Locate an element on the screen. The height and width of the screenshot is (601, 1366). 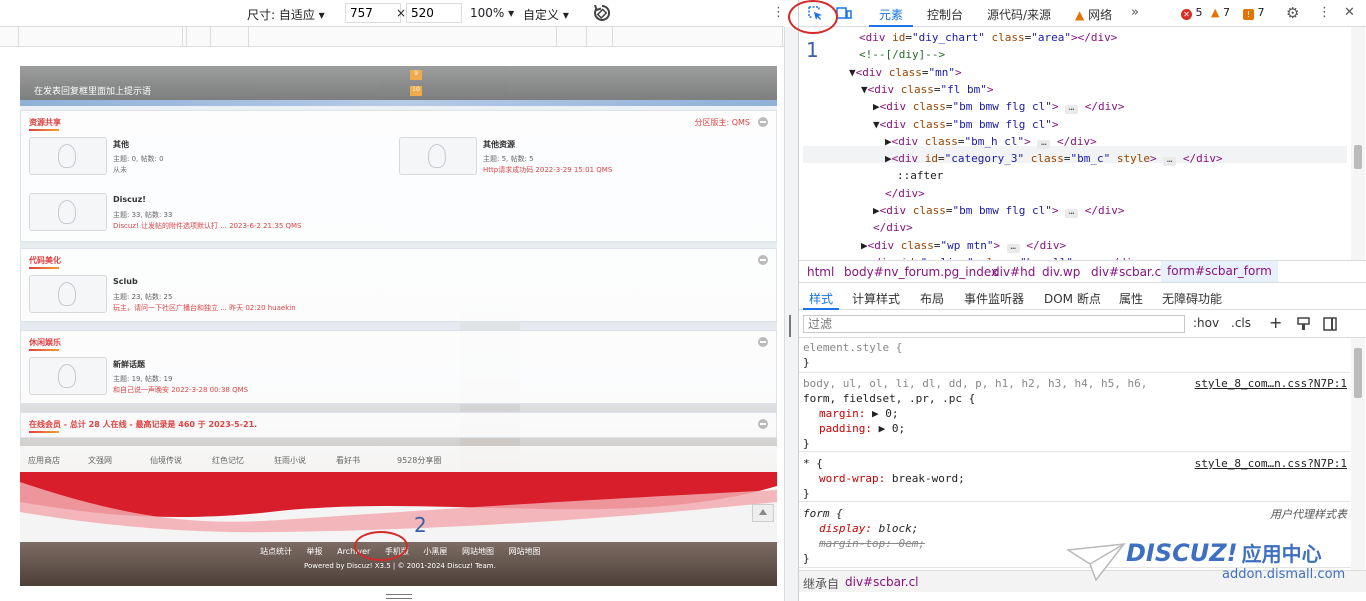
crumb-body: body#nv_forum.pg_index is located at coordinates (921, 272).